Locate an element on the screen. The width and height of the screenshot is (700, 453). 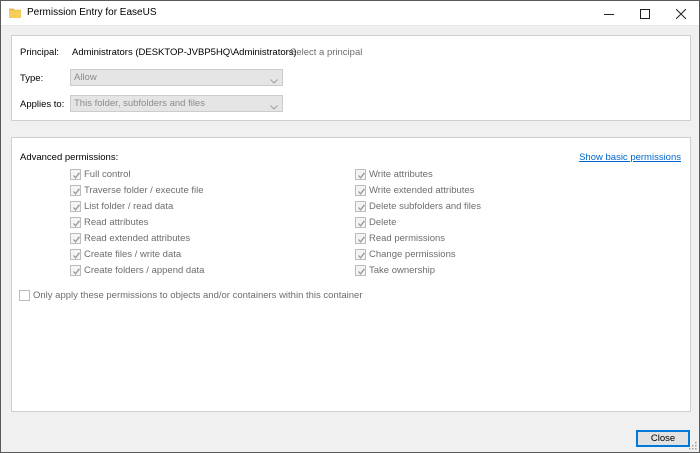
minimize-icon is located at coordinates (609, 14).